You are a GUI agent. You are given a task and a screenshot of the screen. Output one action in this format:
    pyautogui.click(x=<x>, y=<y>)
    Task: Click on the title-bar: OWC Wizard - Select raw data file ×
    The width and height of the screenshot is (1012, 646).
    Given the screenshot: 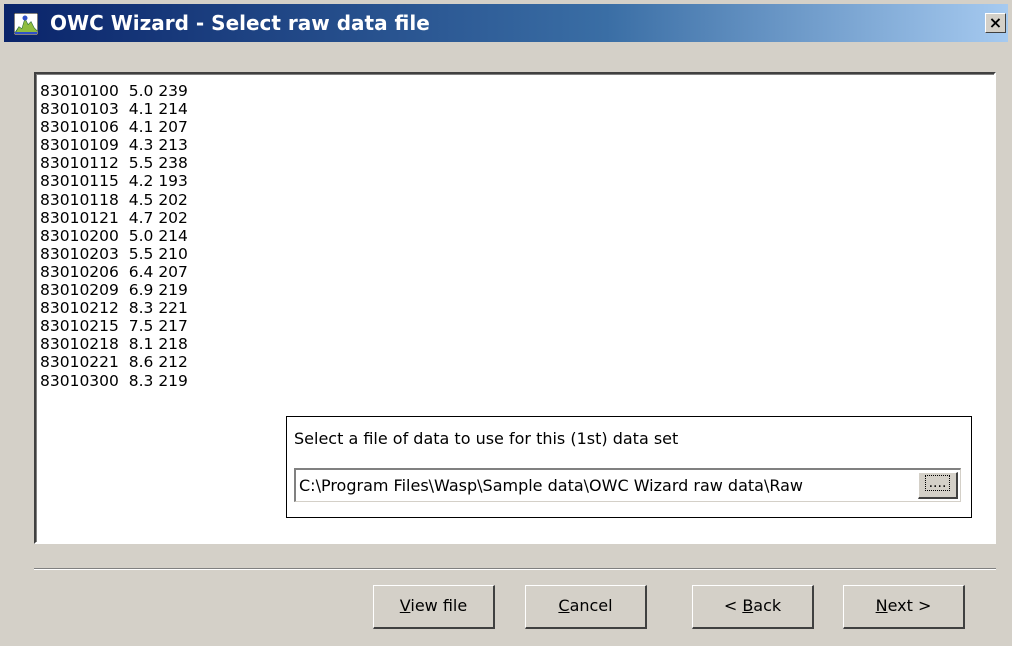 What is the action you would take?
    pyautogui.click(x=506, y=23)
    